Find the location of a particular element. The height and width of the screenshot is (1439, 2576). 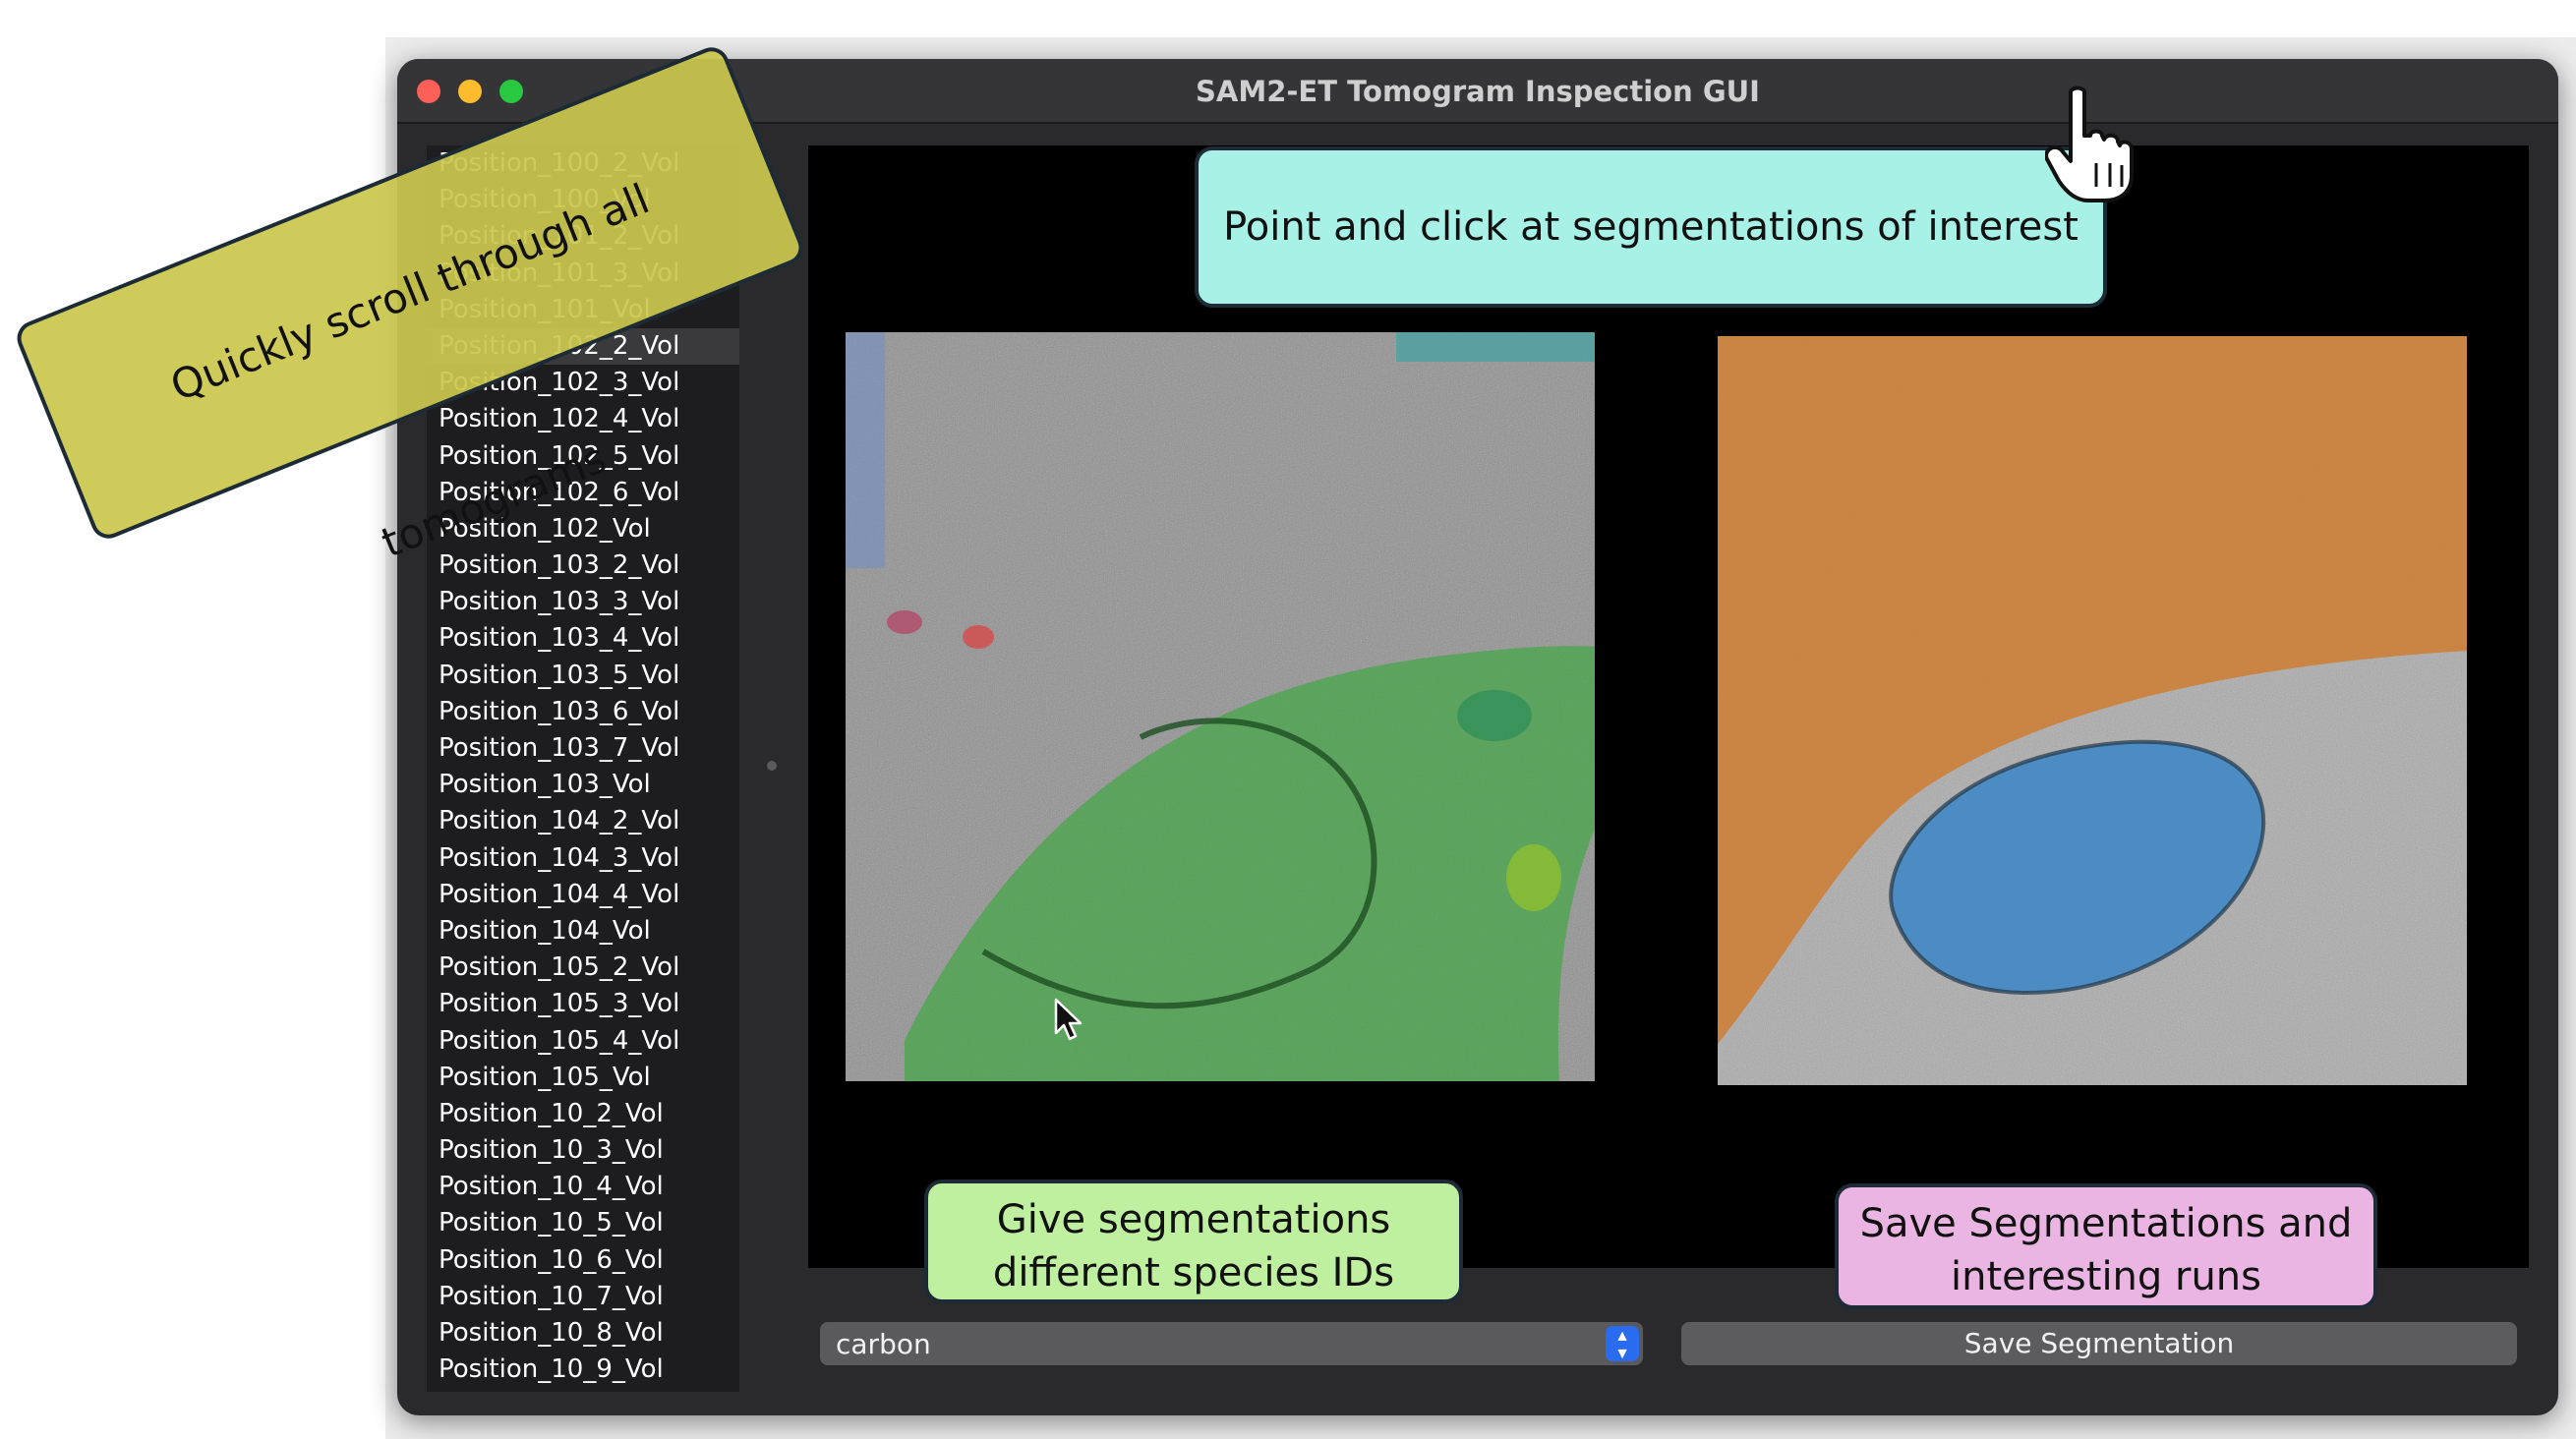

run-list-item: Position_105_2_Vol is located at coordinates (583, 968).